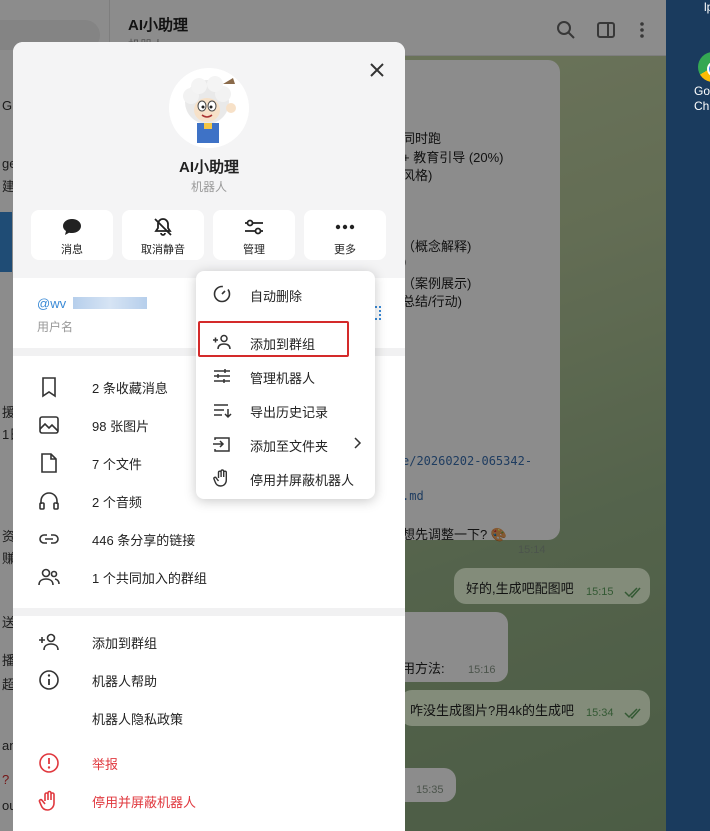  I want to click on menu-item-export-history: 导出历史记录, so click(285, 410).